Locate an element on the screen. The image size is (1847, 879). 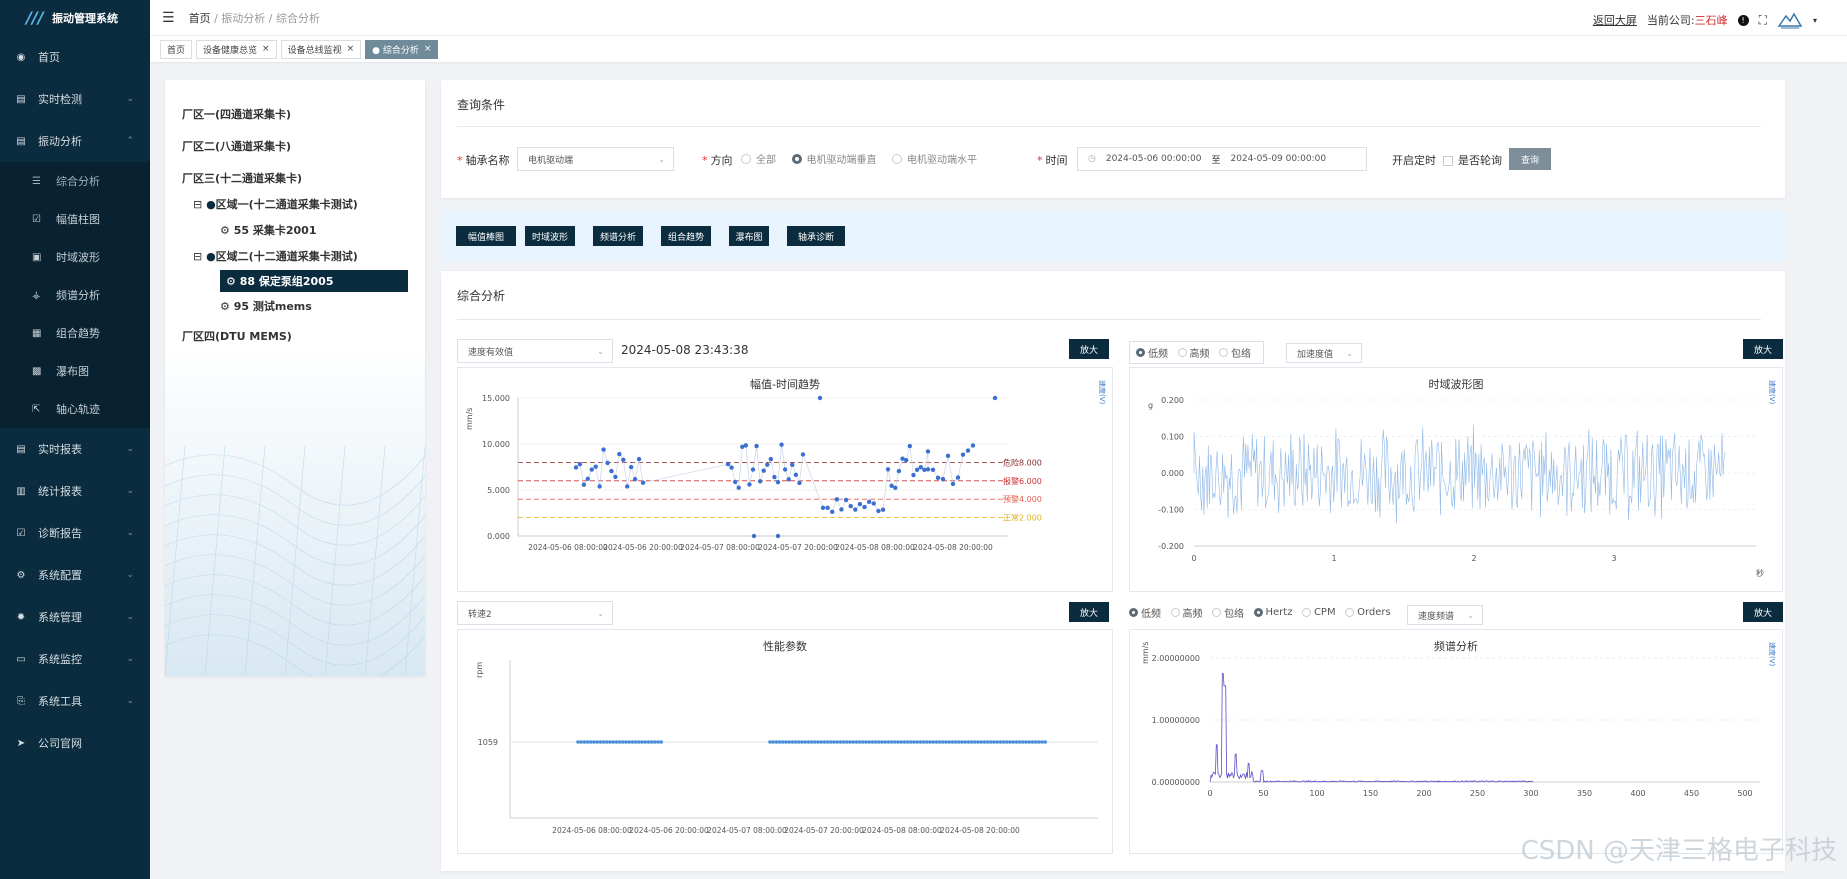
radio-vertical: 电机驱动端垂直 is located at coordinates (834, 158).